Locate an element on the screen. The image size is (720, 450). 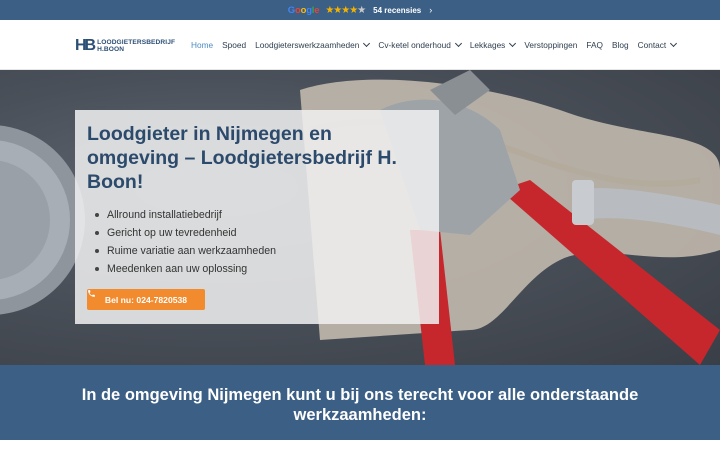
nav-label: Blog is located at coordinates (620, 45).